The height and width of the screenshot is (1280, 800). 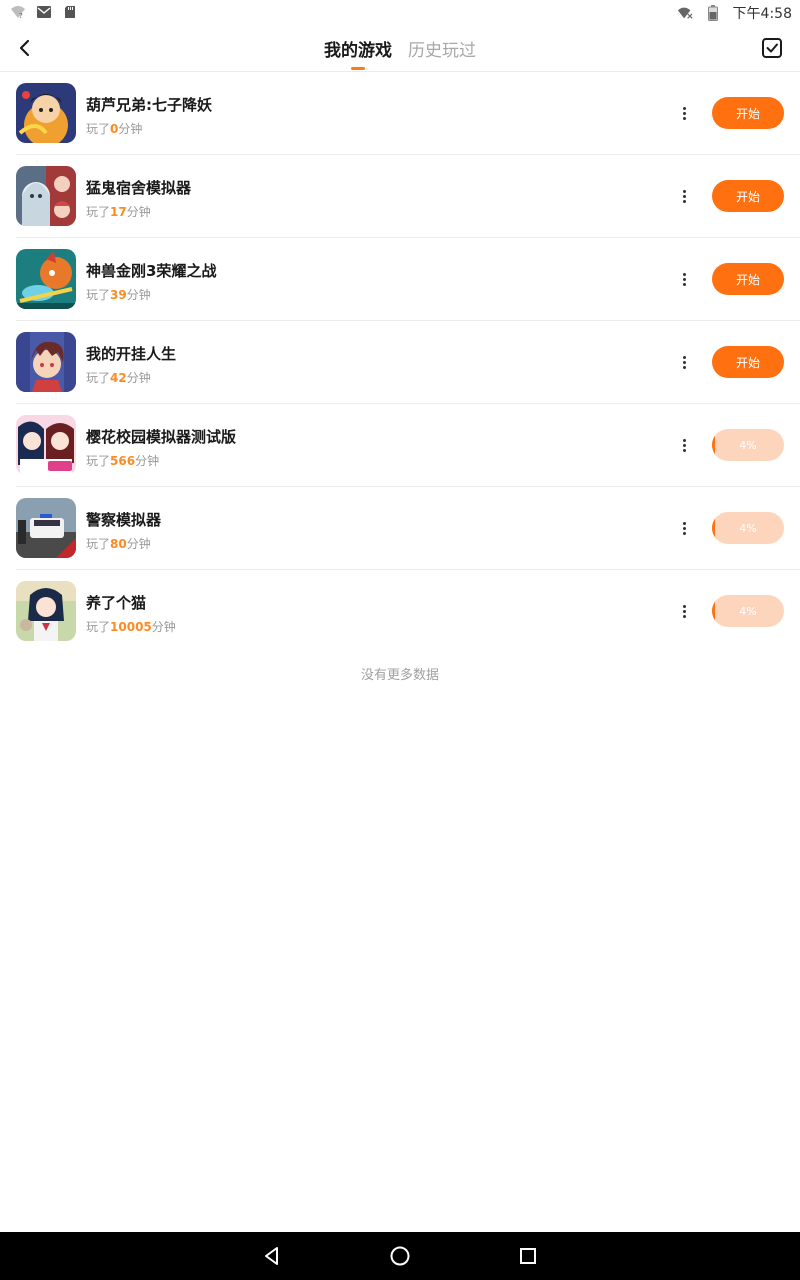 What do you see at coordinates (408, 445) in the screenshot?
I see `game-row: 樱花校园模拟器测试版 玩了566分钟 4%` at bounding box center [408, 445].